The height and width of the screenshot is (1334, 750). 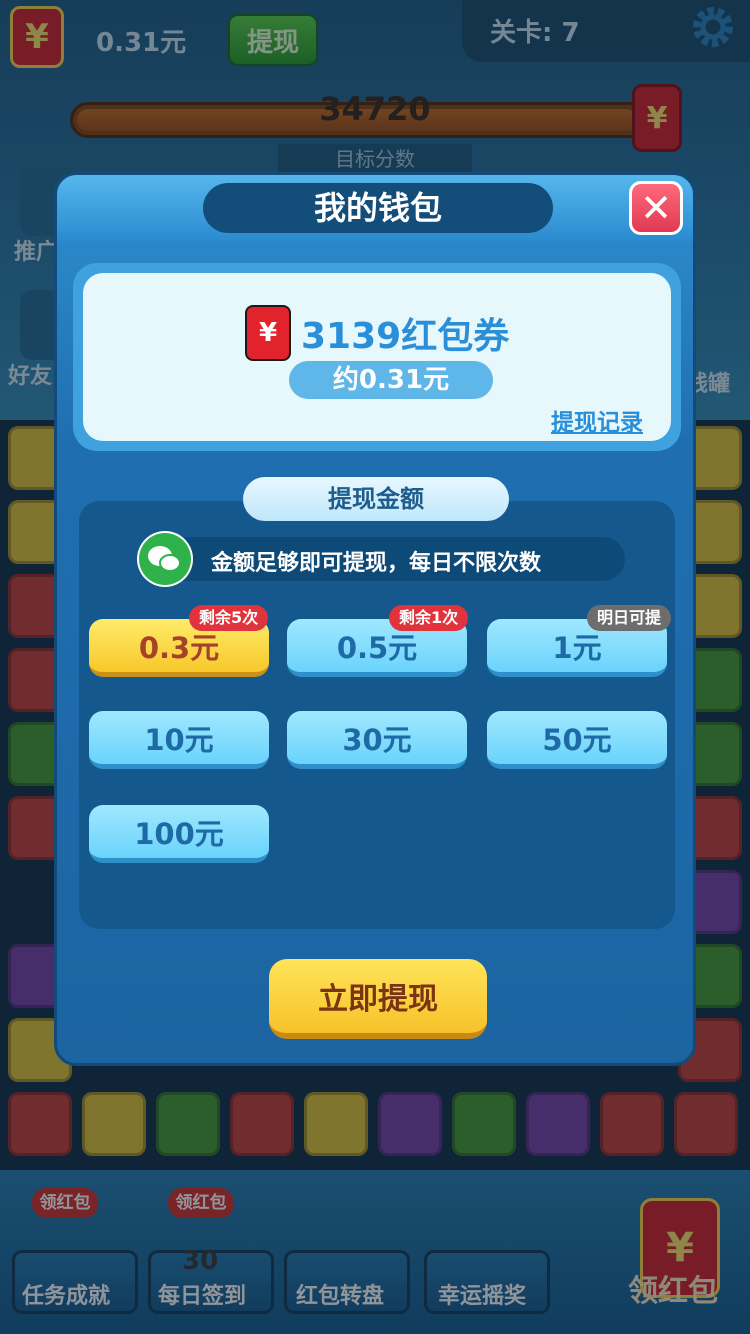 I want to click on wechat-icon, so click(x=165, y=559).